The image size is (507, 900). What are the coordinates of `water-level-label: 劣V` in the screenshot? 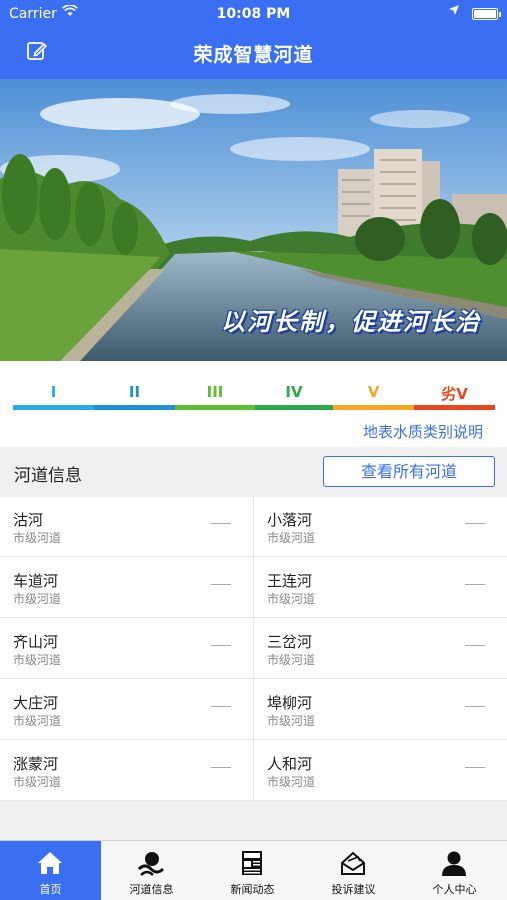 It's located at (454, 394).